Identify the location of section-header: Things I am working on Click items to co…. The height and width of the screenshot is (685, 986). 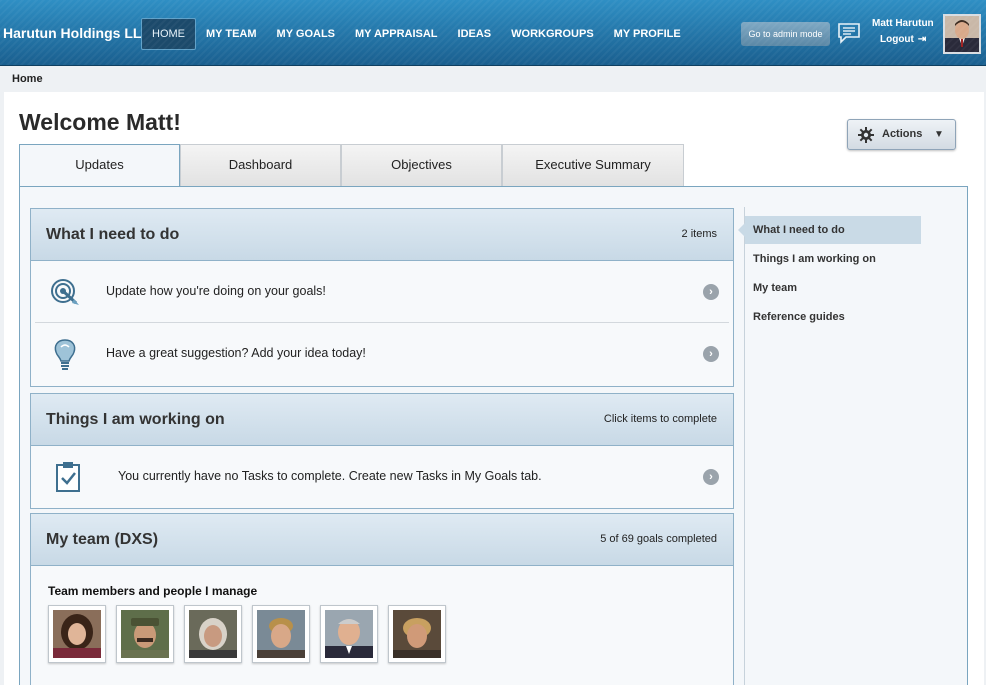
(382, 420).